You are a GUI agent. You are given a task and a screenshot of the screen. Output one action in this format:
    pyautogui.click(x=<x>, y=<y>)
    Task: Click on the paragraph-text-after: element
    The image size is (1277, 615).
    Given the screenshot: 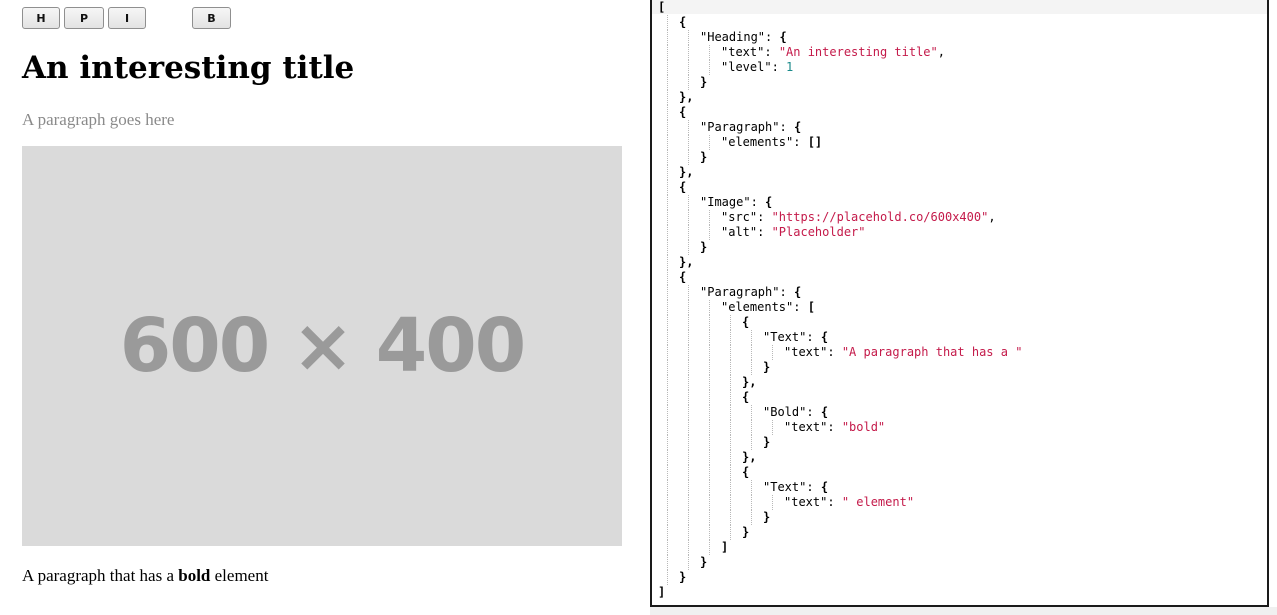 What is the action you would take?
    pyautogui.click(x=239, y=575)
    